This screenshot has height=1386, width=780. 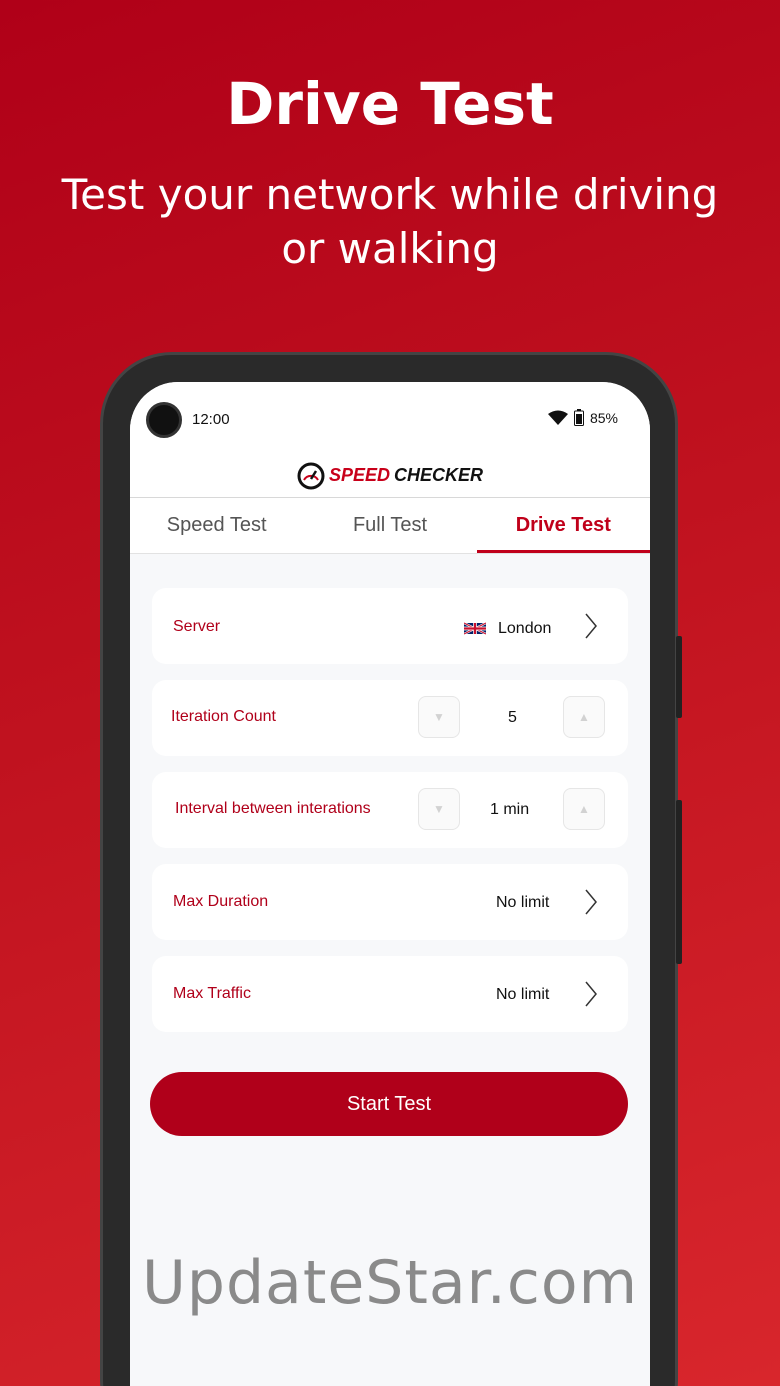 I want to click on tab-full-test: Full Test, so click(x=389, y=525).